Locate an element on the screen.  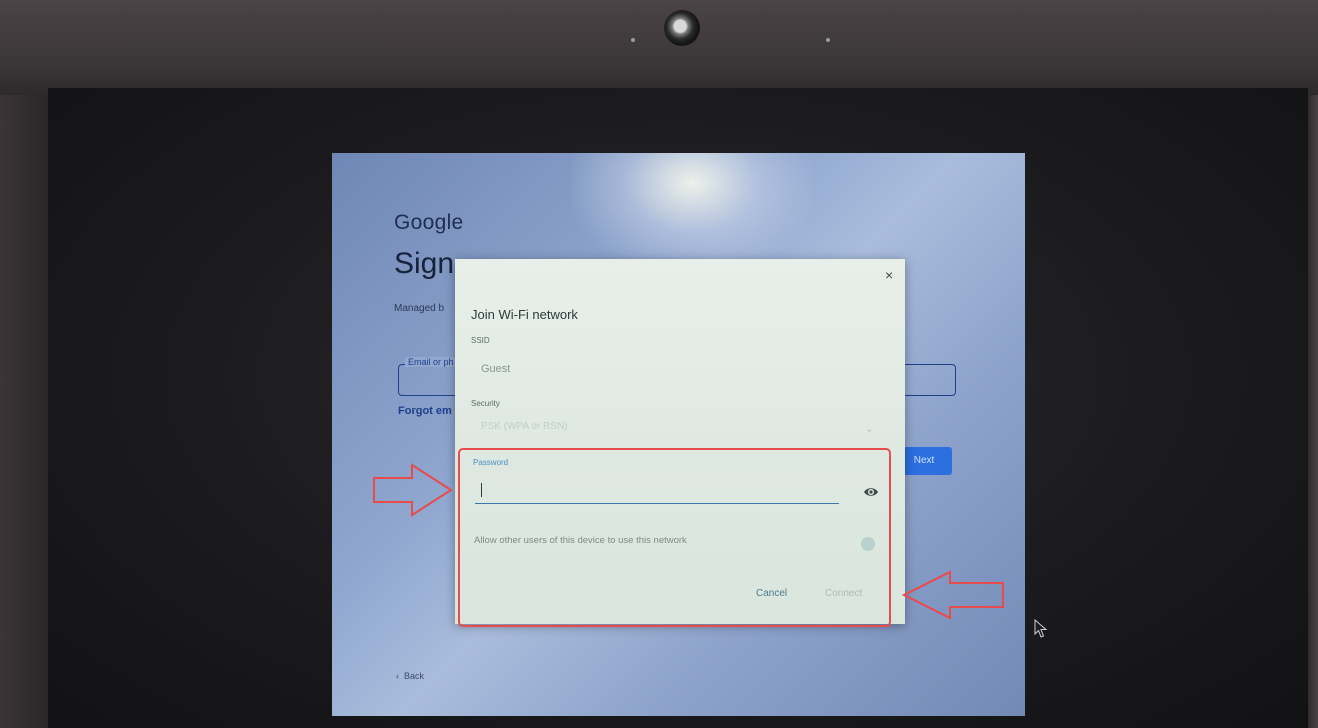
screen-glare is located at coordinates (692, 213).